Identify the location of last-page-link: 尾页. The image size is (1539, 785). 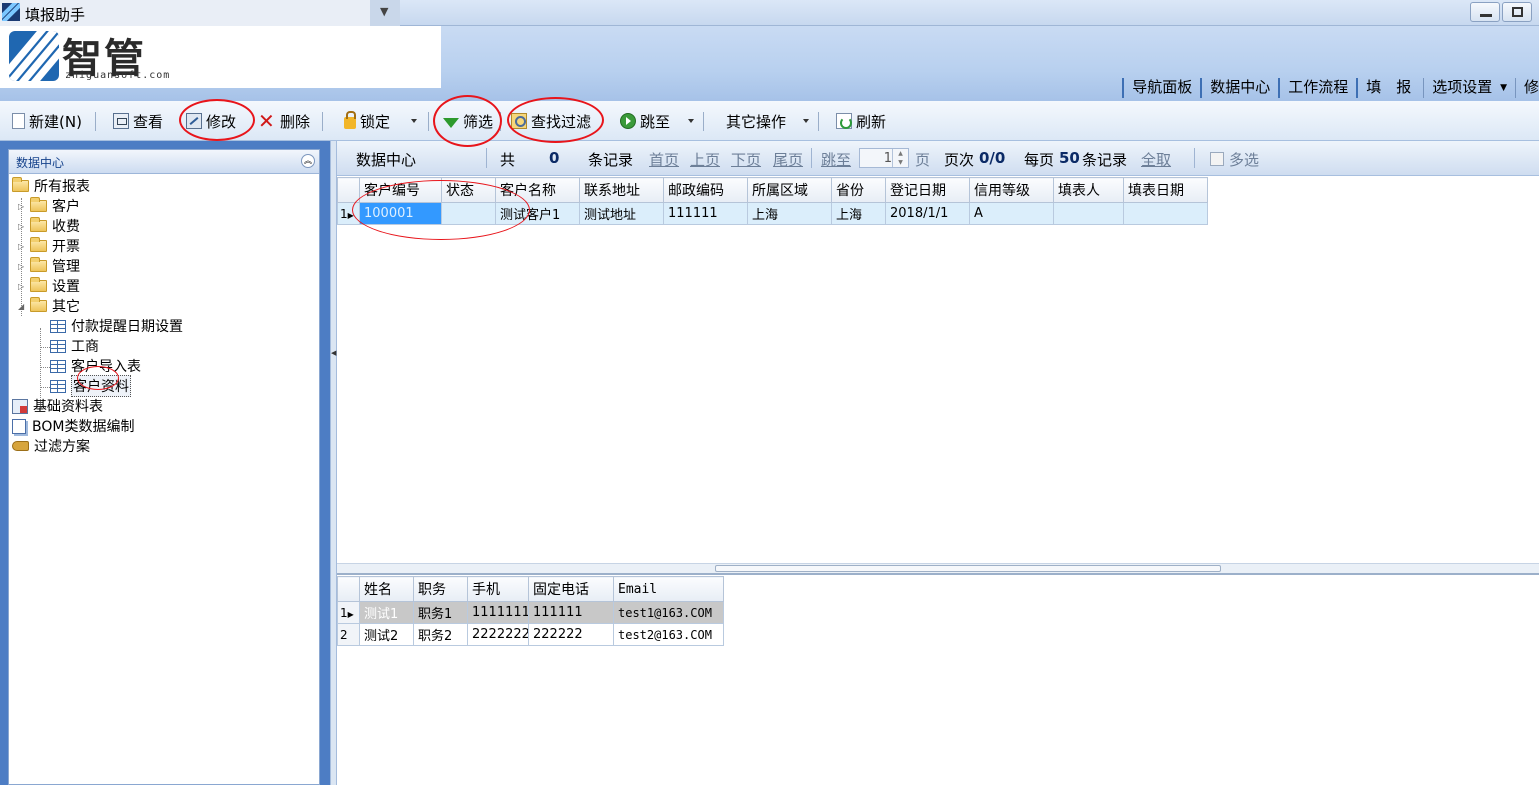
(788, 159).